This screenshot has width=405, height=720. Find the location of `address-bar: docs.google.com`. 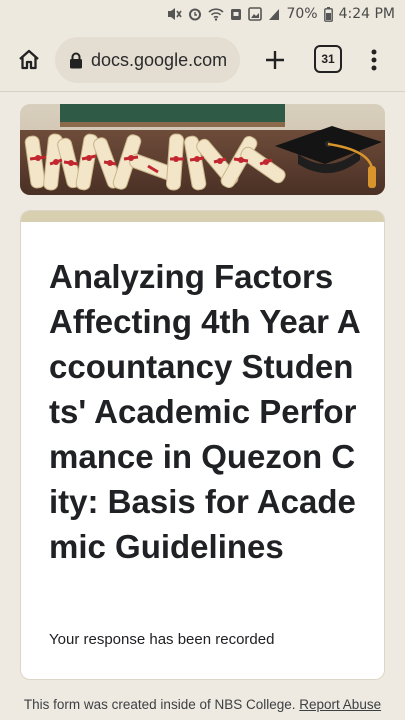

address-bar: docs.google.com is located at coordinates (147, 60).